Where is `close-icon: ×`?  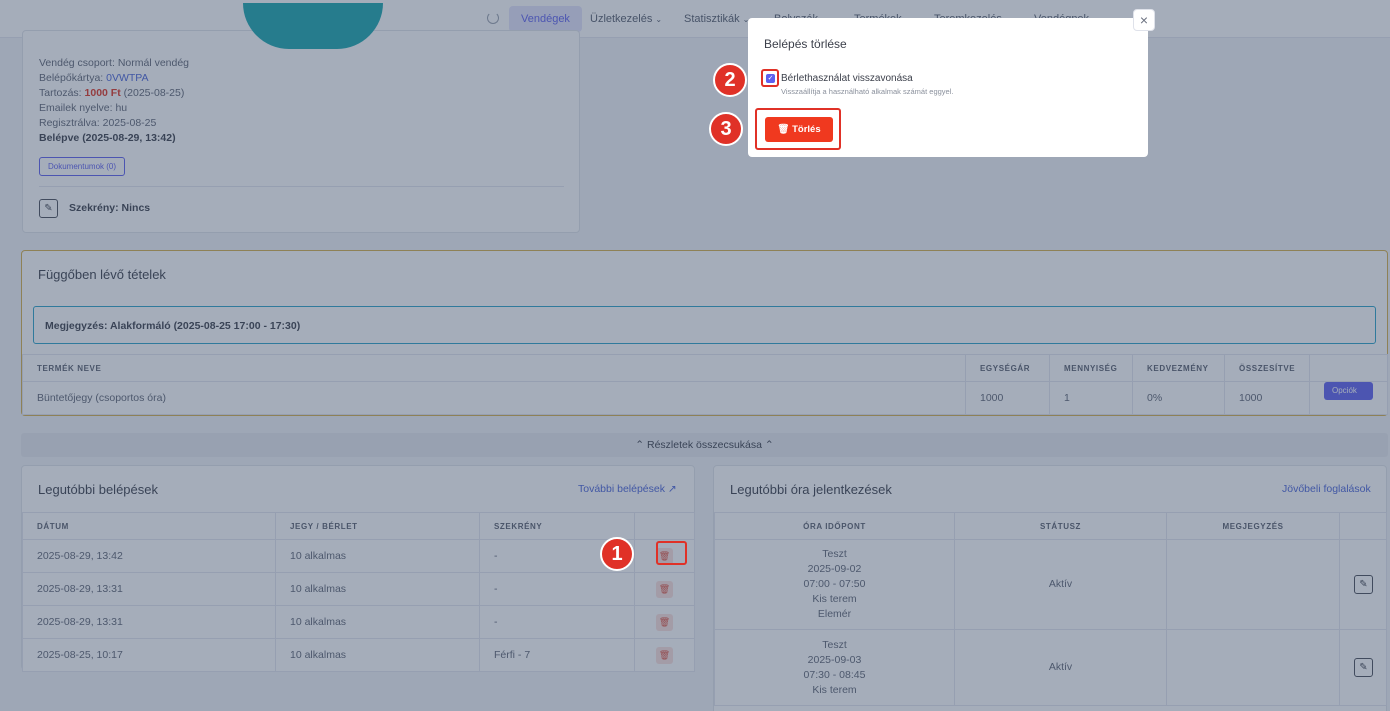 close-icon: × is located at coordinates (1144, 20).